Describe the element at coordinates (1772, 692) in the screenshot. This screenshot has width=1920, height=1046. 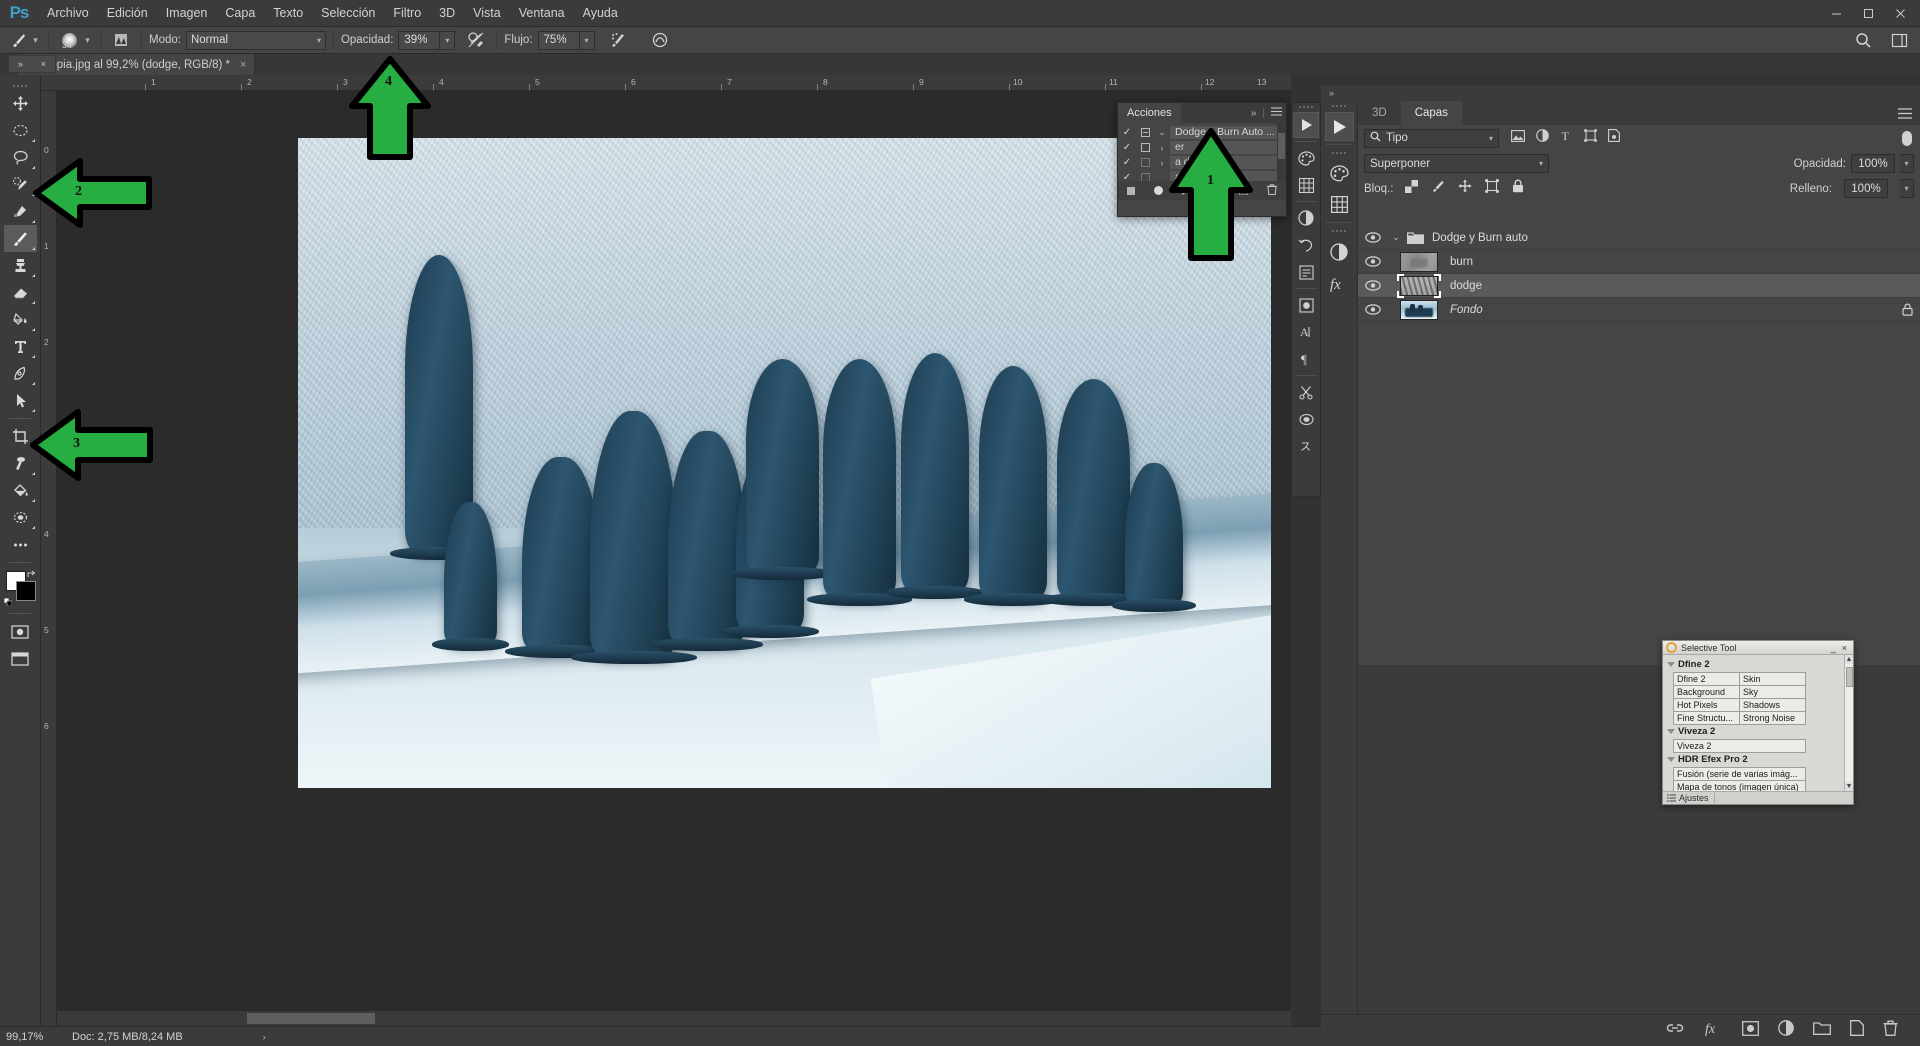
I see `filter-button-sky: Sky` at that location.